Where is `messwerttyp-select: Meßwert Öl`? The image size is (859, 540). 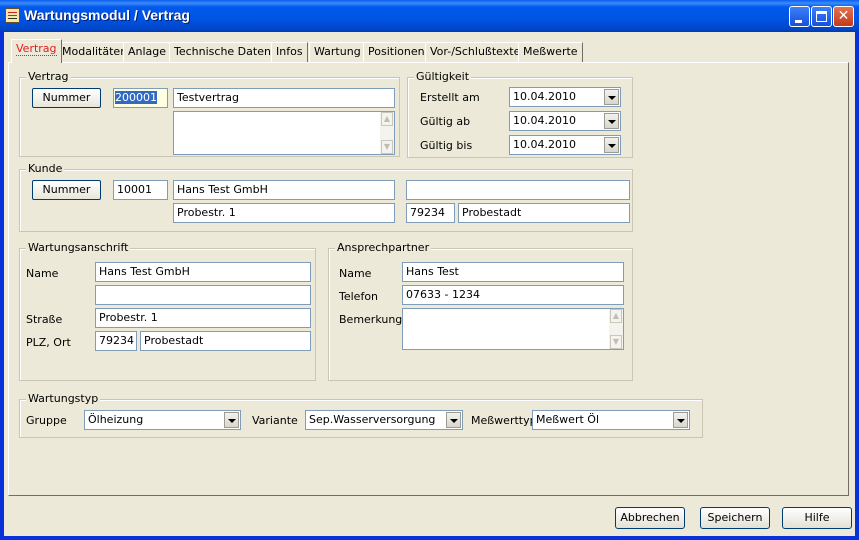 messwerttyp-select: Meßwert Öl is located at coordinates (611, 420).